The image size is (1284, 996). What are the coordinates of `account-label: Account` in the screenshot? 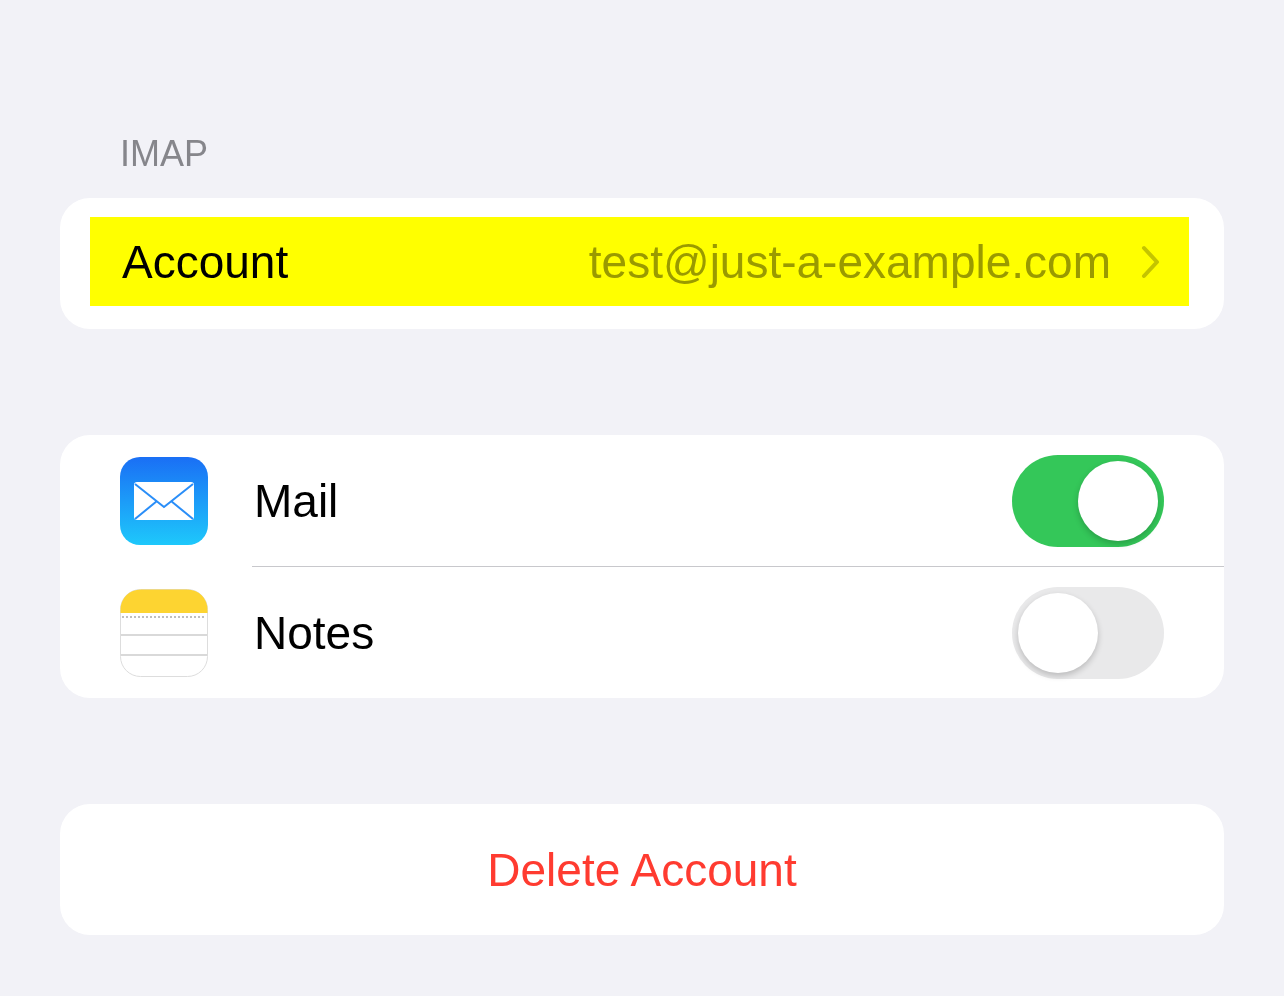 It's located at (206, 261).